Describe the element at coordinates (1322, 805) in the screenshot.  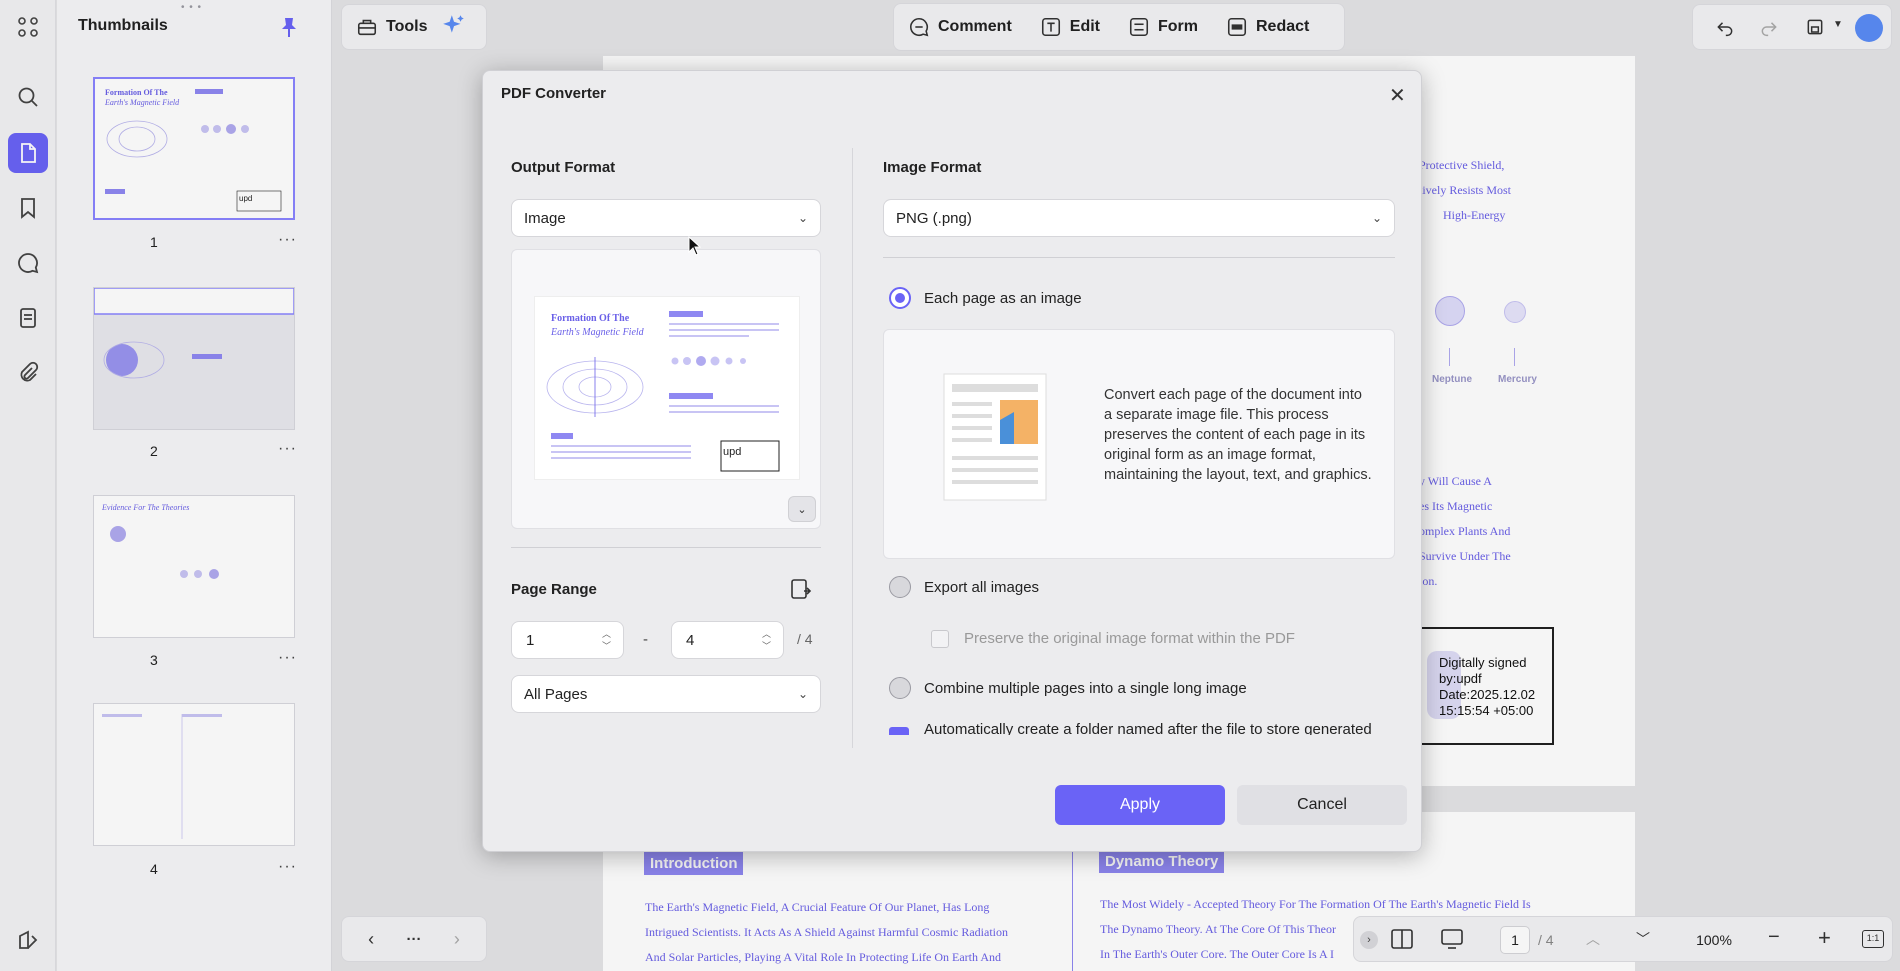
I see `cancel-button: Cancel` at that location.